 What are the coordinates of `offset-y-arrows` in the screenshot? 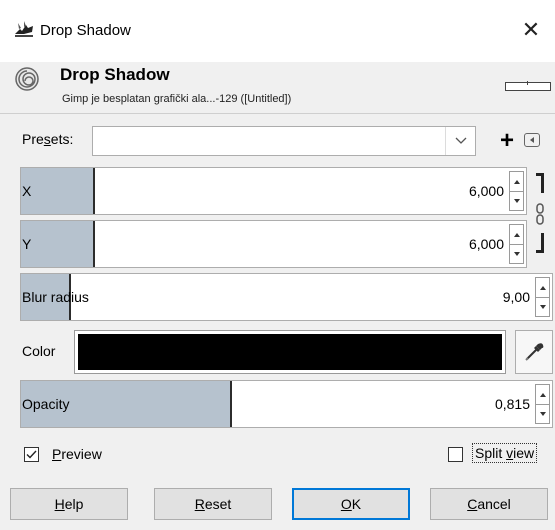 It's located at (516, 244).